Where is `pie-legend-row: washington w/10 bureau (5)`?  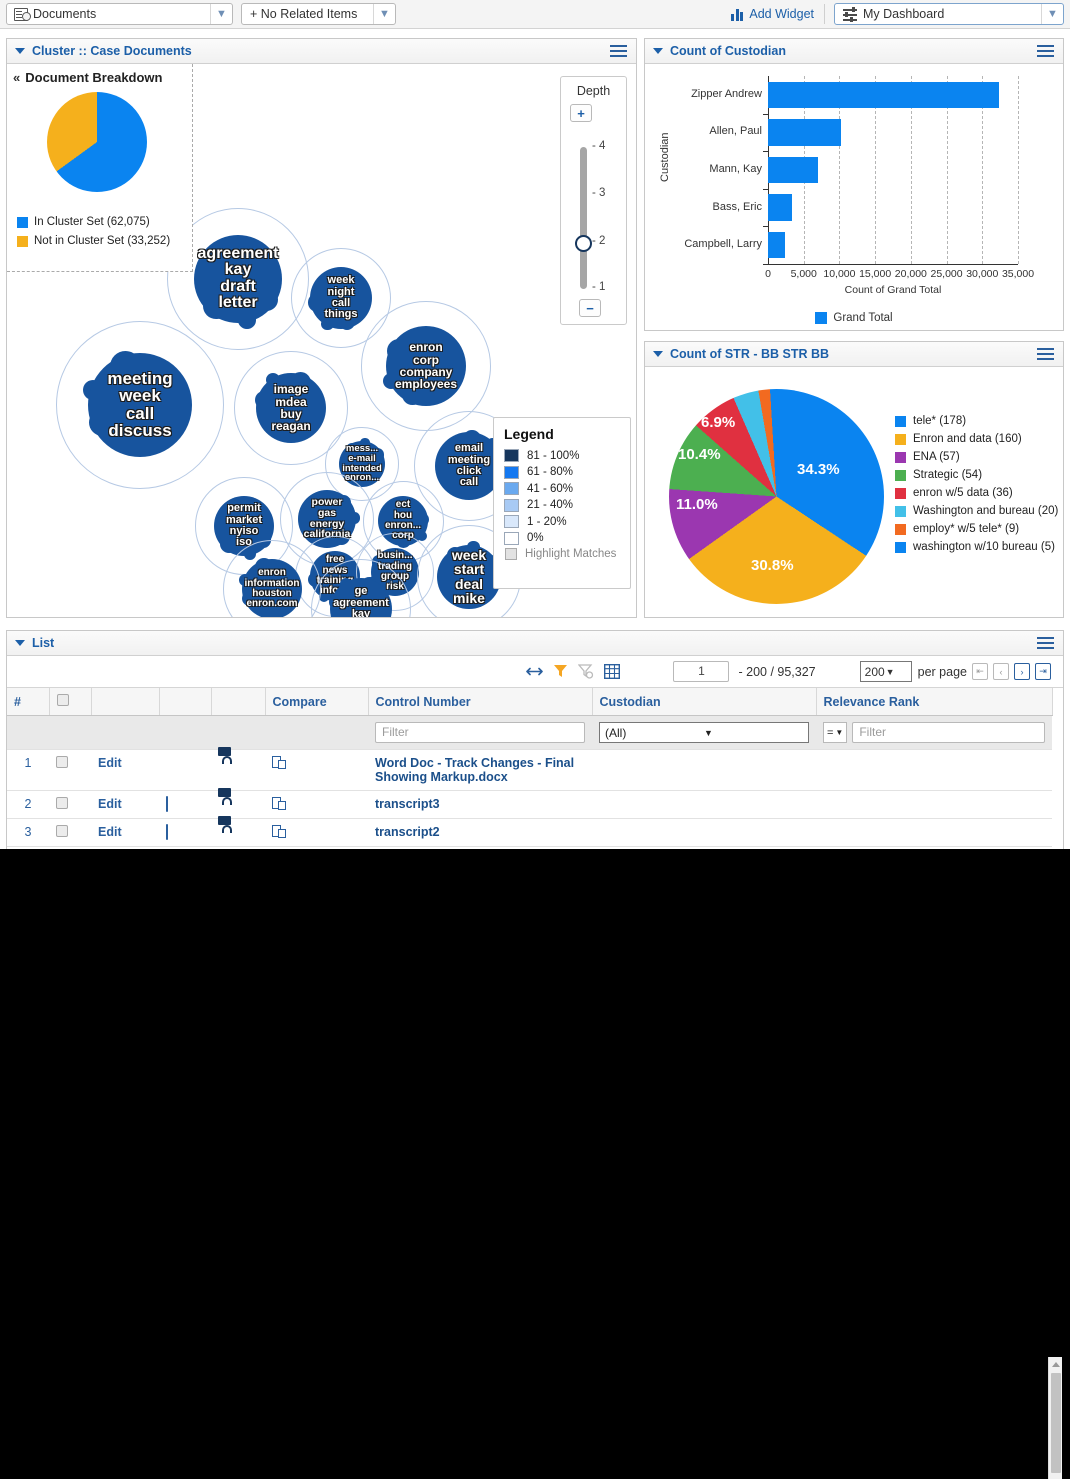 pie-legend-row: washington w/10 bureau (5) is located at coordinates (976, 547).